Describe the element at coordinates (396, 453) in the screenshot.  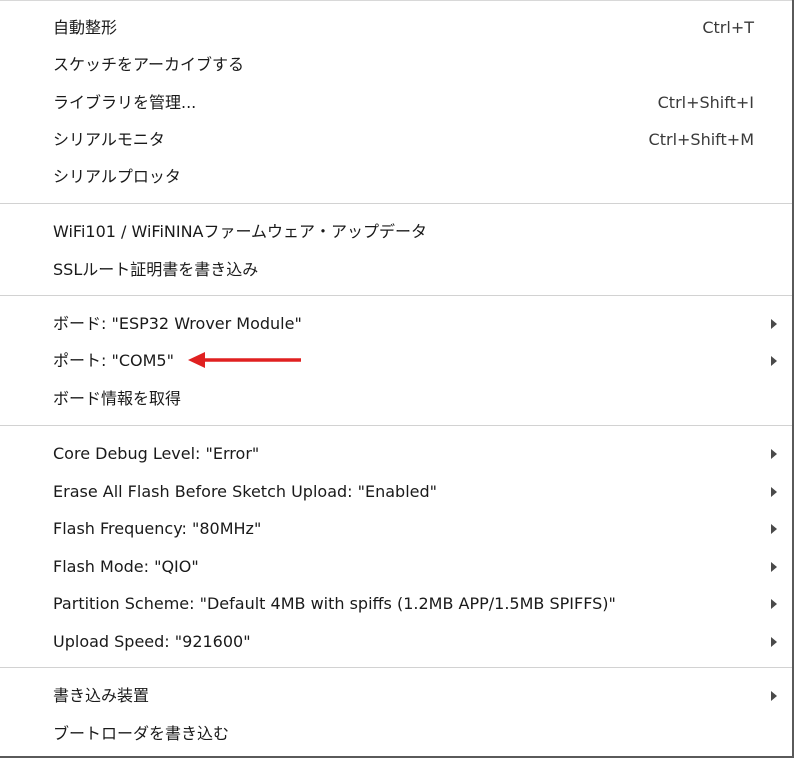
I see `menu-item-core-debug-level: Core Debug Level: "Error"` at that location.